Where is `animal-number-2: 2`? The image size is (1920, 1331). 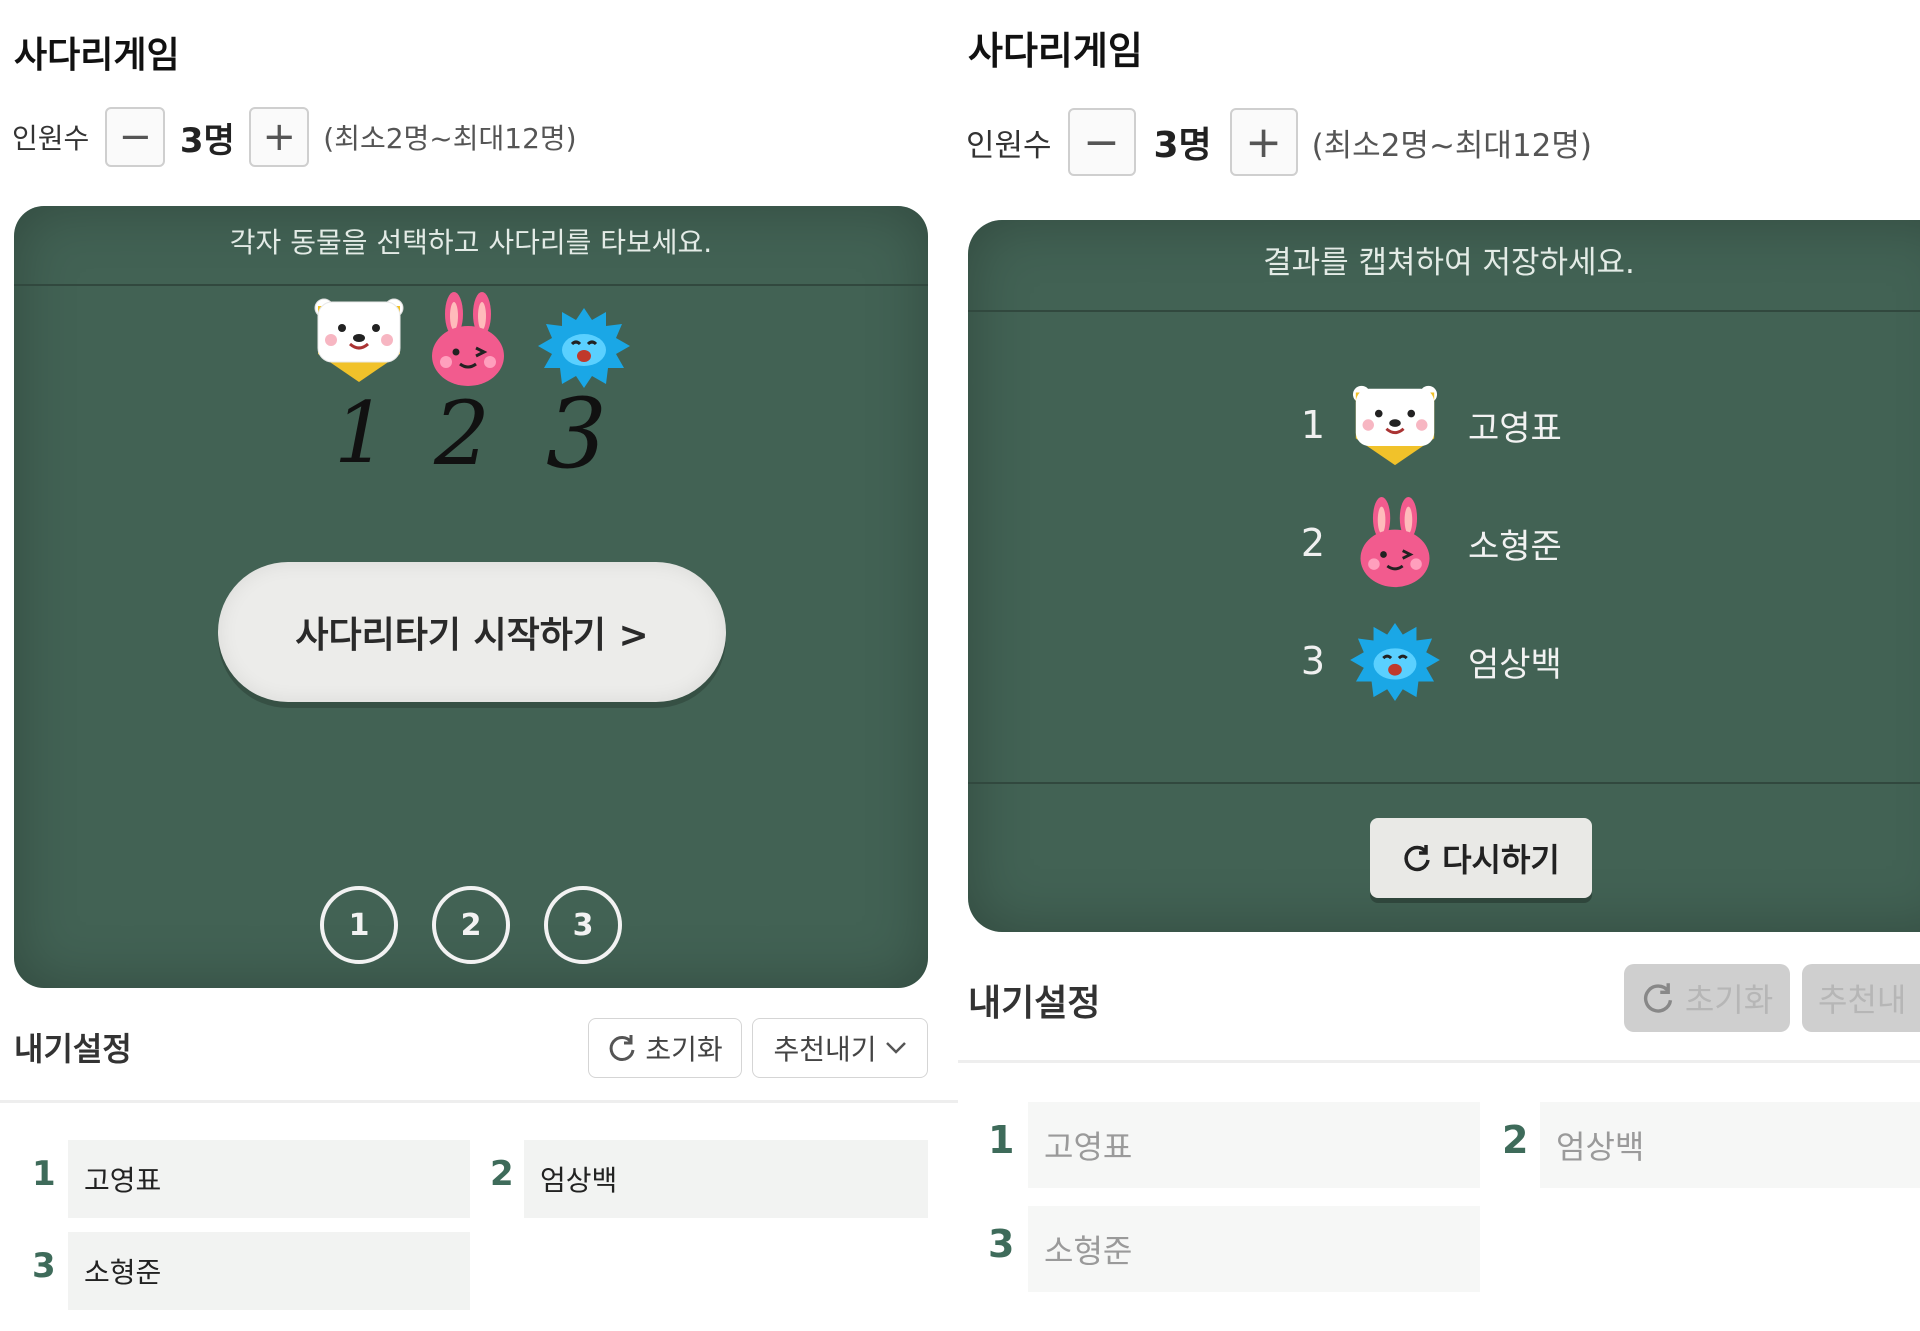
animal-number-2: 2 is located at coordinates (462, 433).